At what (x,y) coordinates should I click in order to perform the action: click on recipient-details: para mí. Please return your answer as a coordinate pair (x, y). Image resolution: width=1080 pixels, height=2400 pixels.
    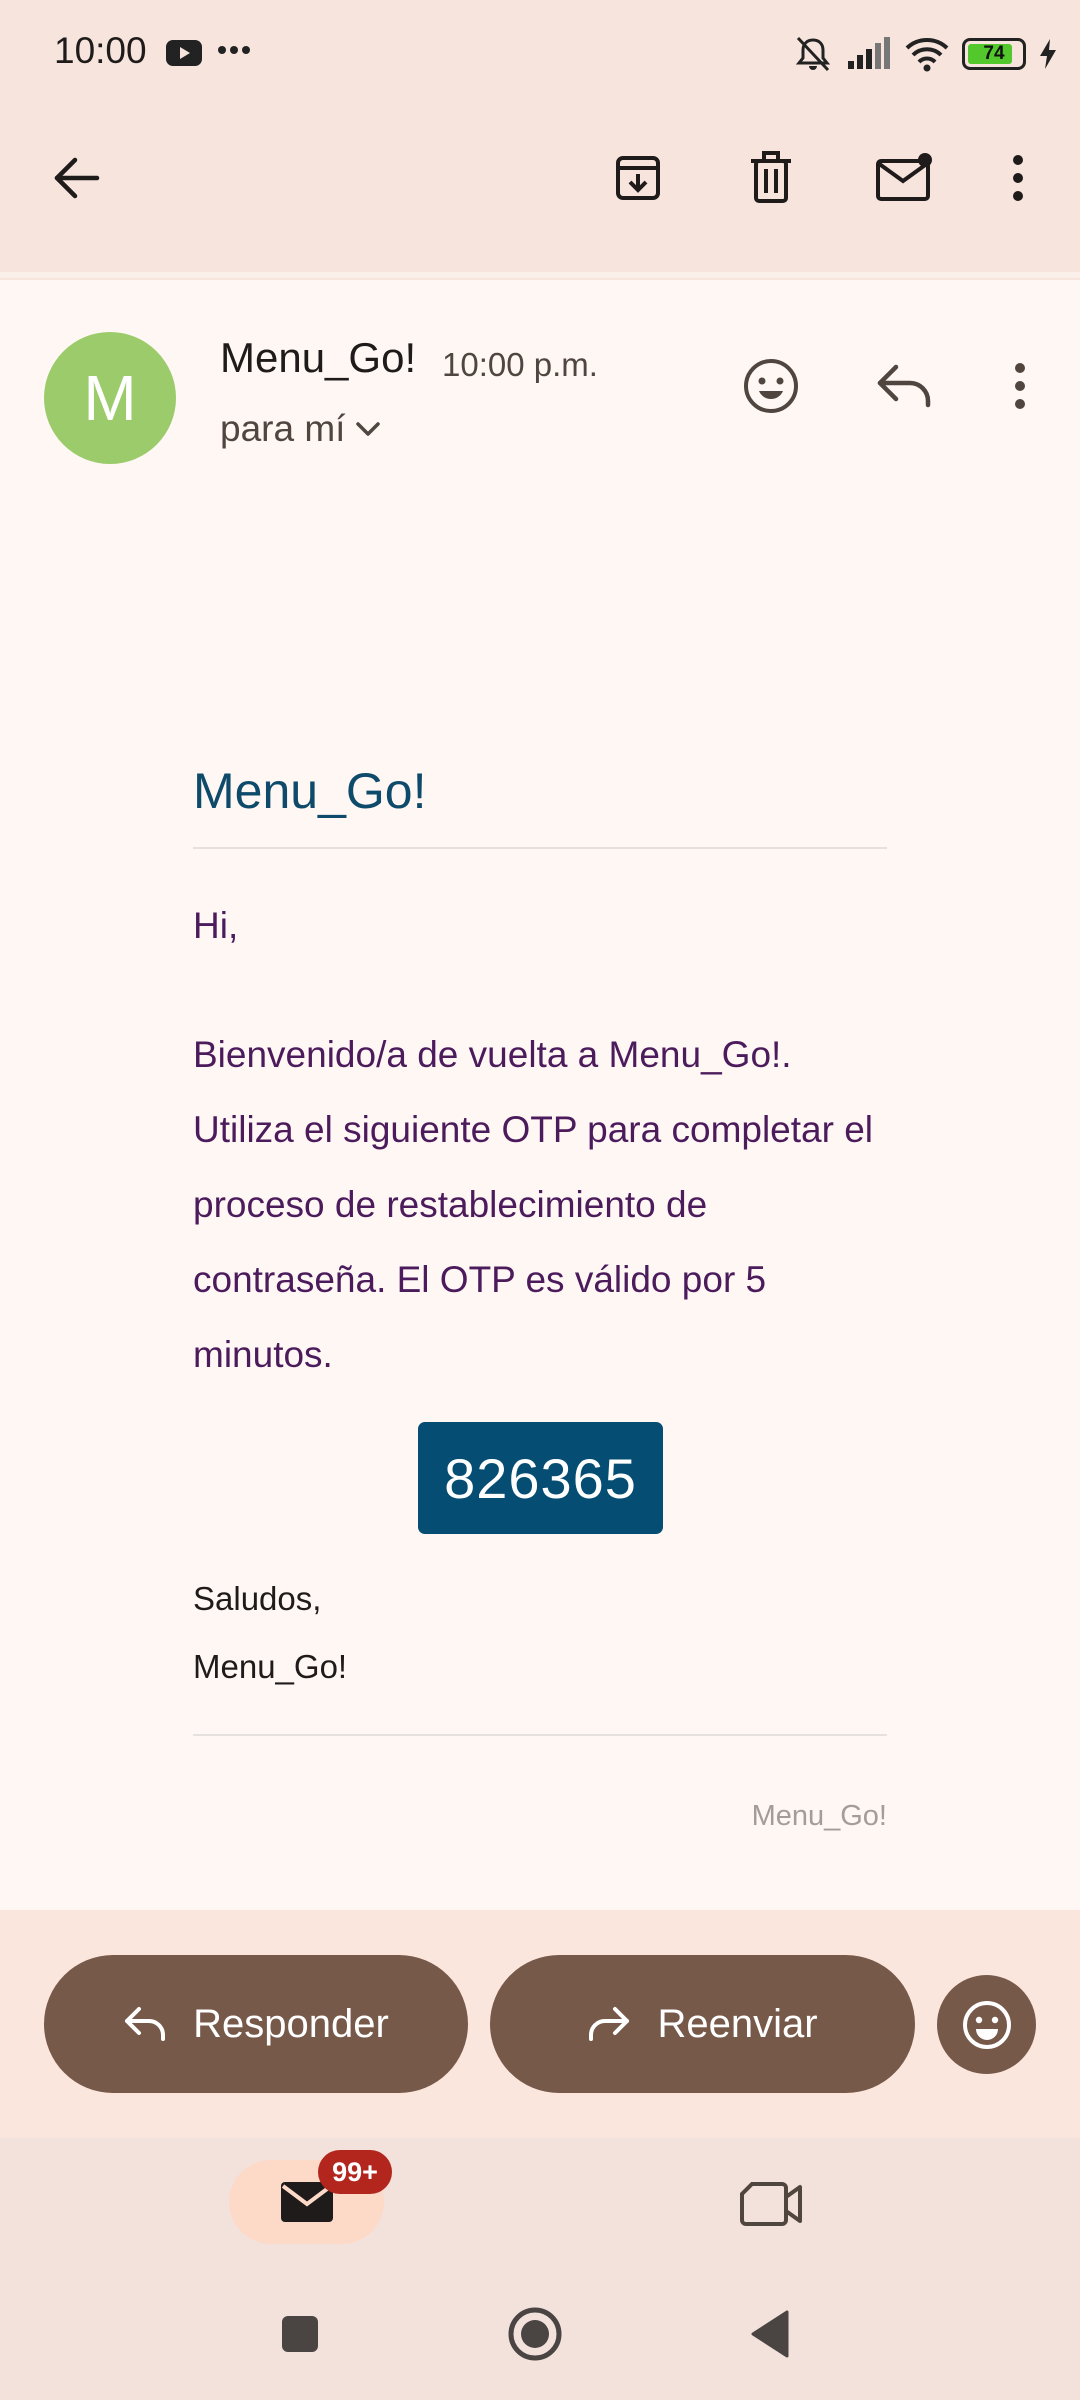
    Looking at the image, I should click on (300, 429).